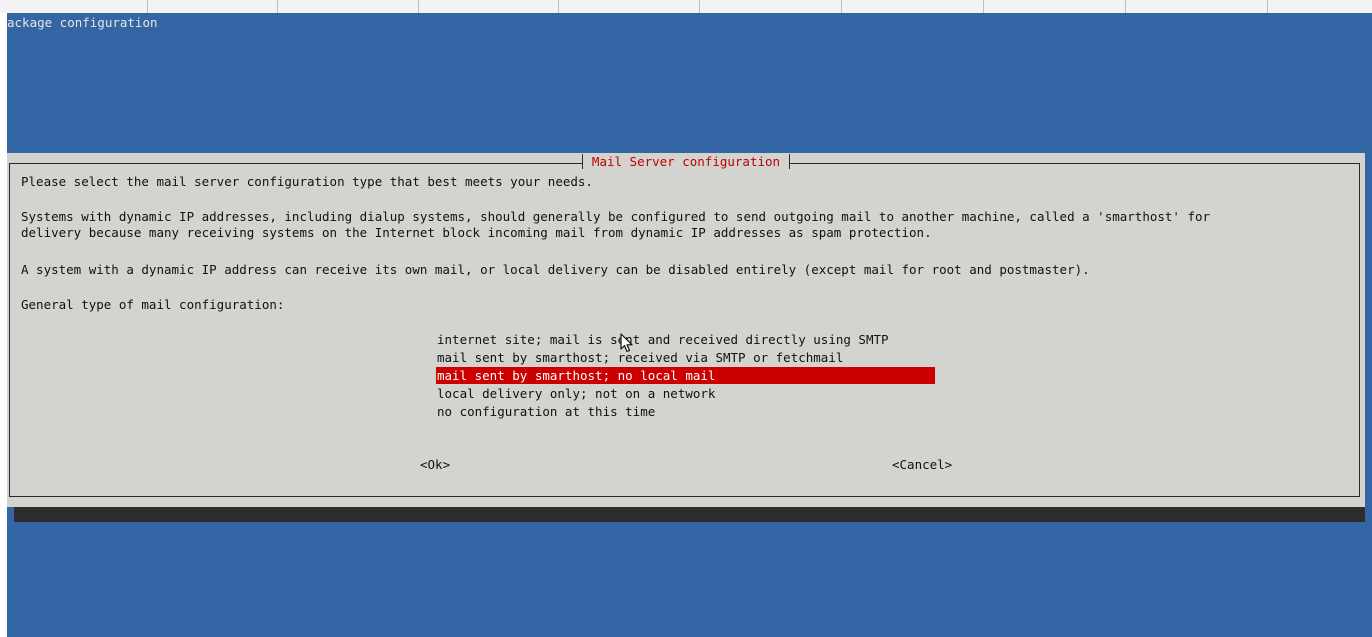  I want to click on dialog-title: Mail Server configuration, so click(686, 161).